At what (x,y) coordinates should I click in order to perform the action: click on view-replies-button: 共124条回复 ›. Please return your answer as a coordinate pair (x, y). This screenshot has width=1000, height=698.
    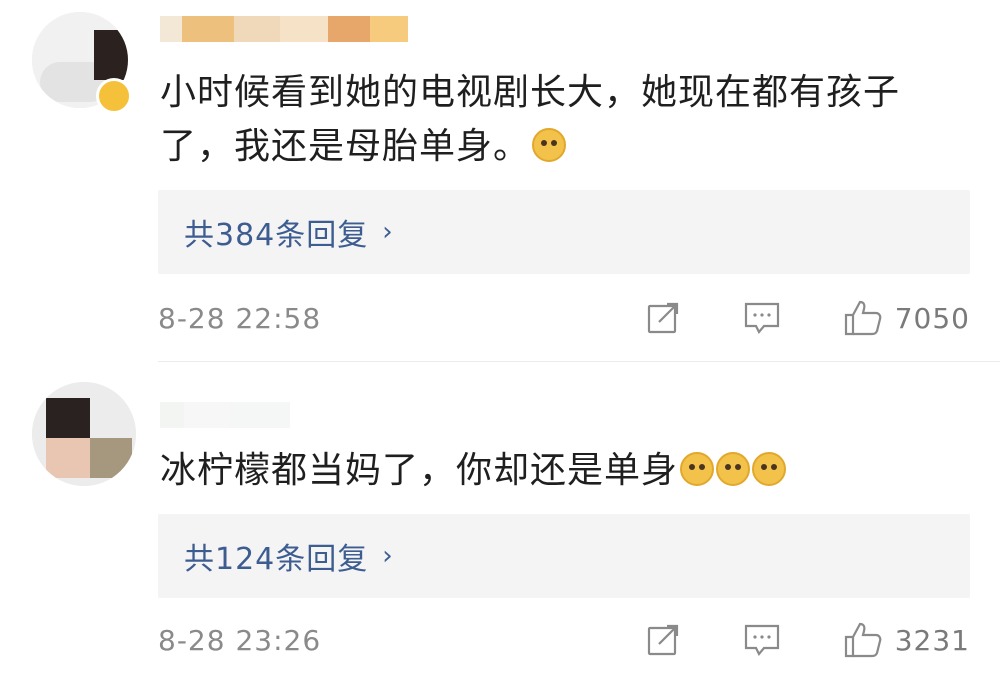
    Looking at the image, I should click on (564, 556).